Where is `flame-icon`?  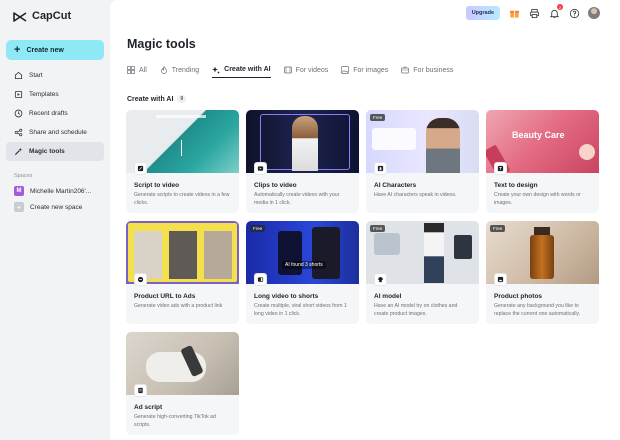 flame-icon is located at coordinates (164, 70).